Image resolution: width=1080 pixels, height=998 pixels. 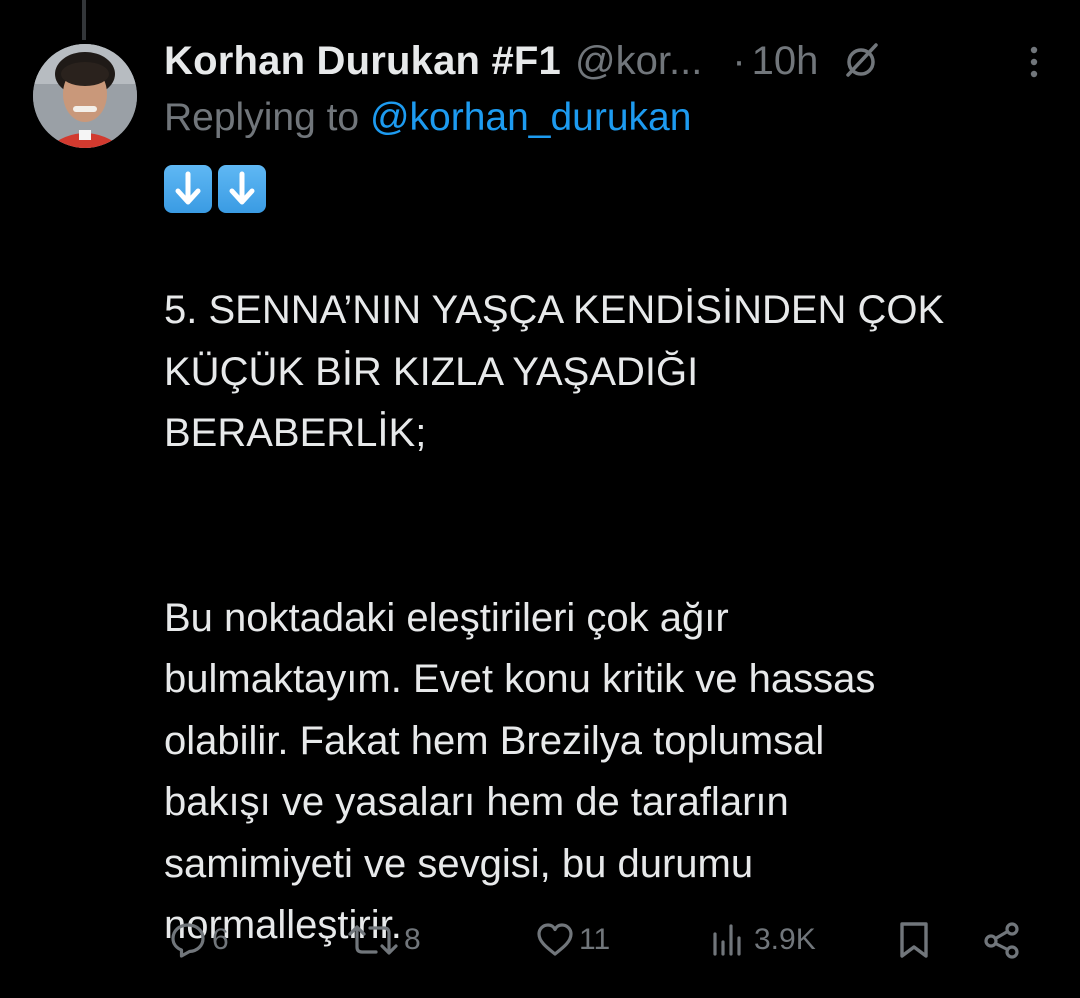 What do you see at coordinates (188, 940) in the screenshot?
I see `reply-icon` at bounding box center [188, 940].